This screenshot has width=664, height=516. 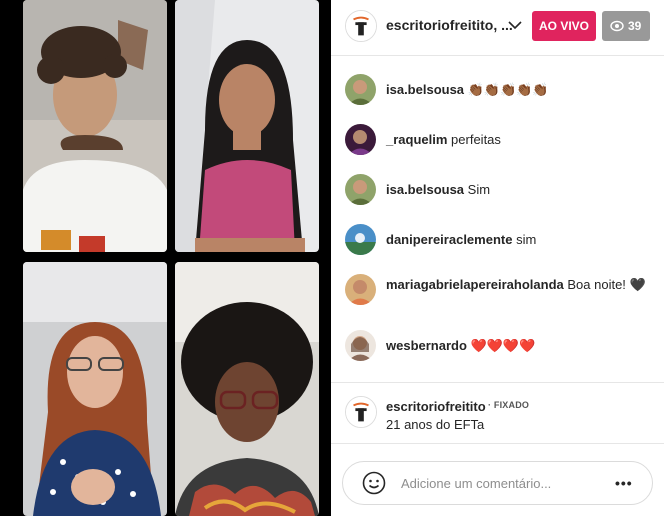 What do you see at coordinates (617, 26) in the screenshot?
I see `eye-icon` at bounding box center [617, 26].